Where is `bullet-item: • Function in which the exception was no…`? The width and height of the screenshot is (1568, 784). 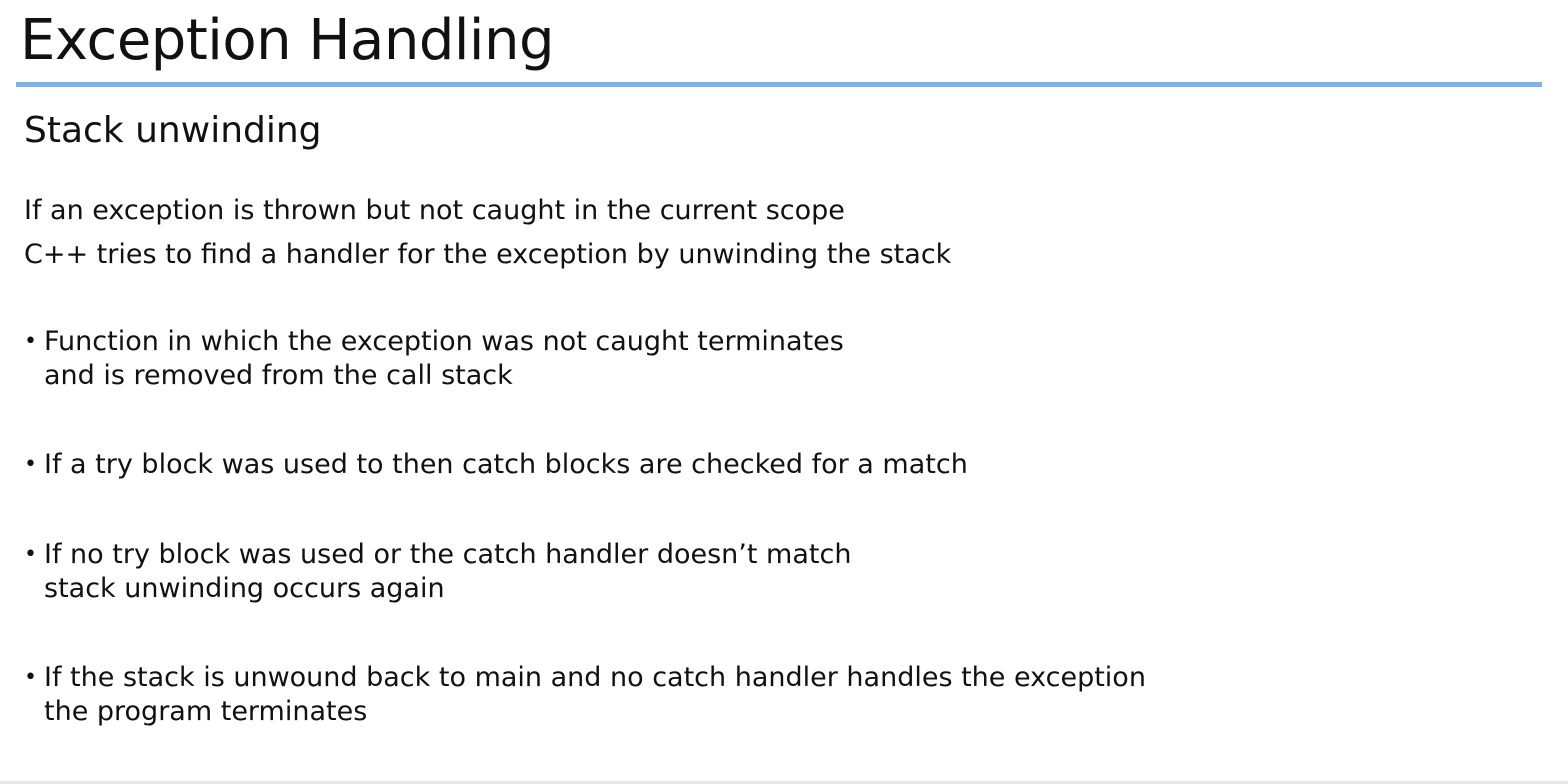 bullet-item: • Function in which the exception was no… is located at coordinates (434, 359).